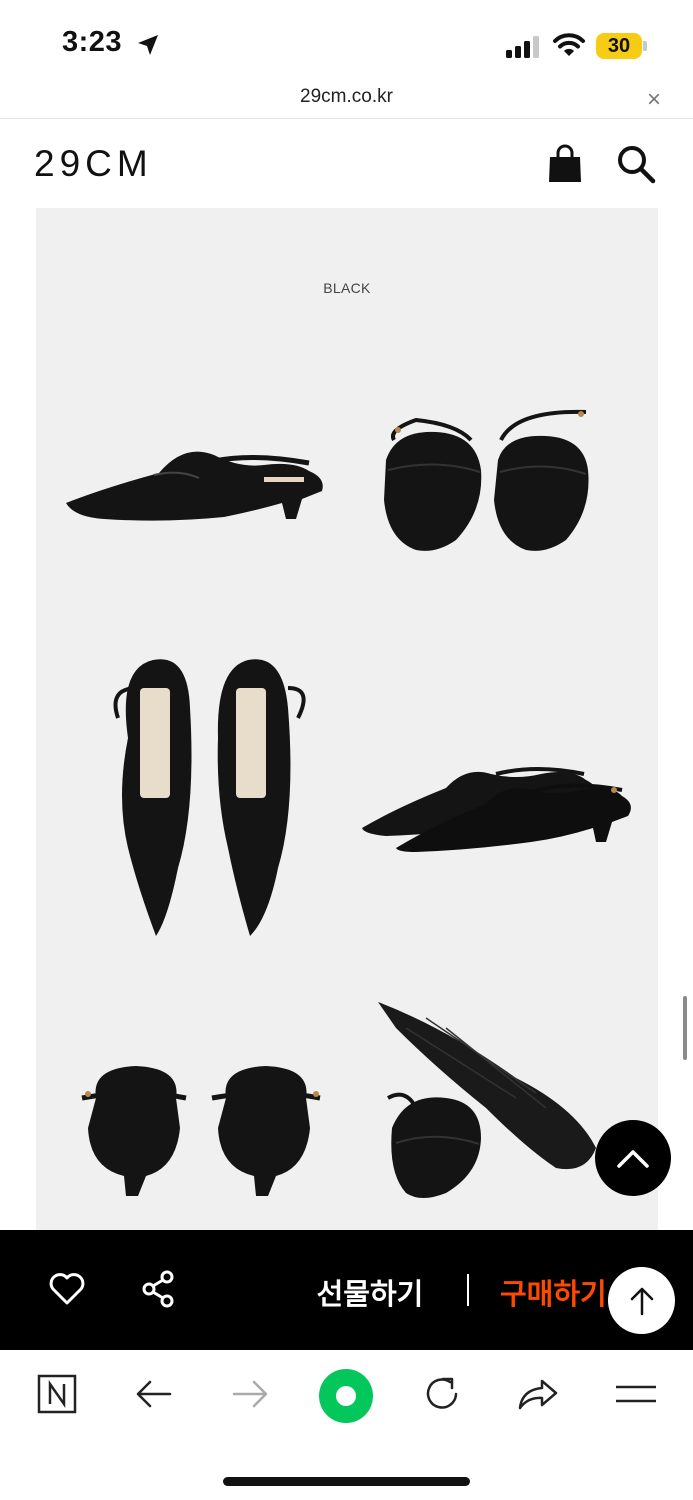  I want to click on share-arrow-icon, so click(538, 1394).